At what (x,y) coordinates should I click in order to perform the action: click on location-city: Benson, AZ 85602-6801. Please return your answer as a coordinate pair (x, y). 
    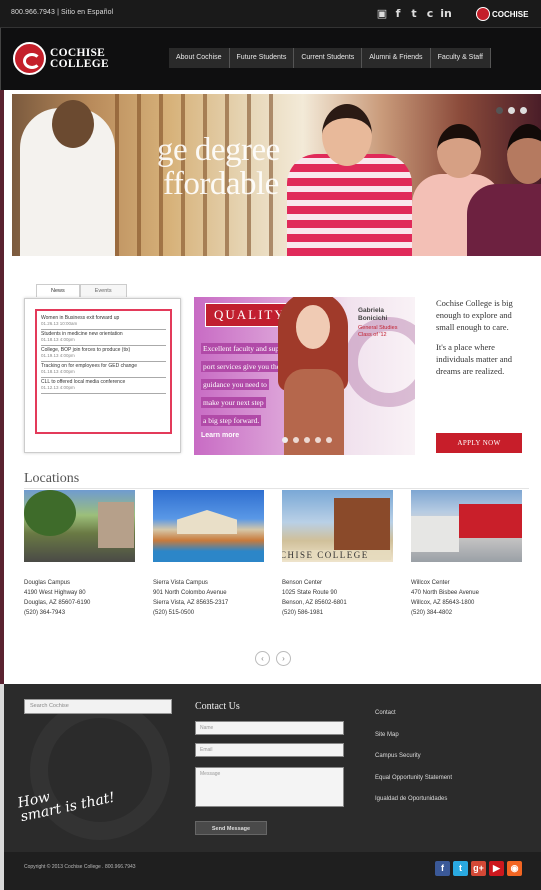
    Looking at the image, I should click on (314, 603).